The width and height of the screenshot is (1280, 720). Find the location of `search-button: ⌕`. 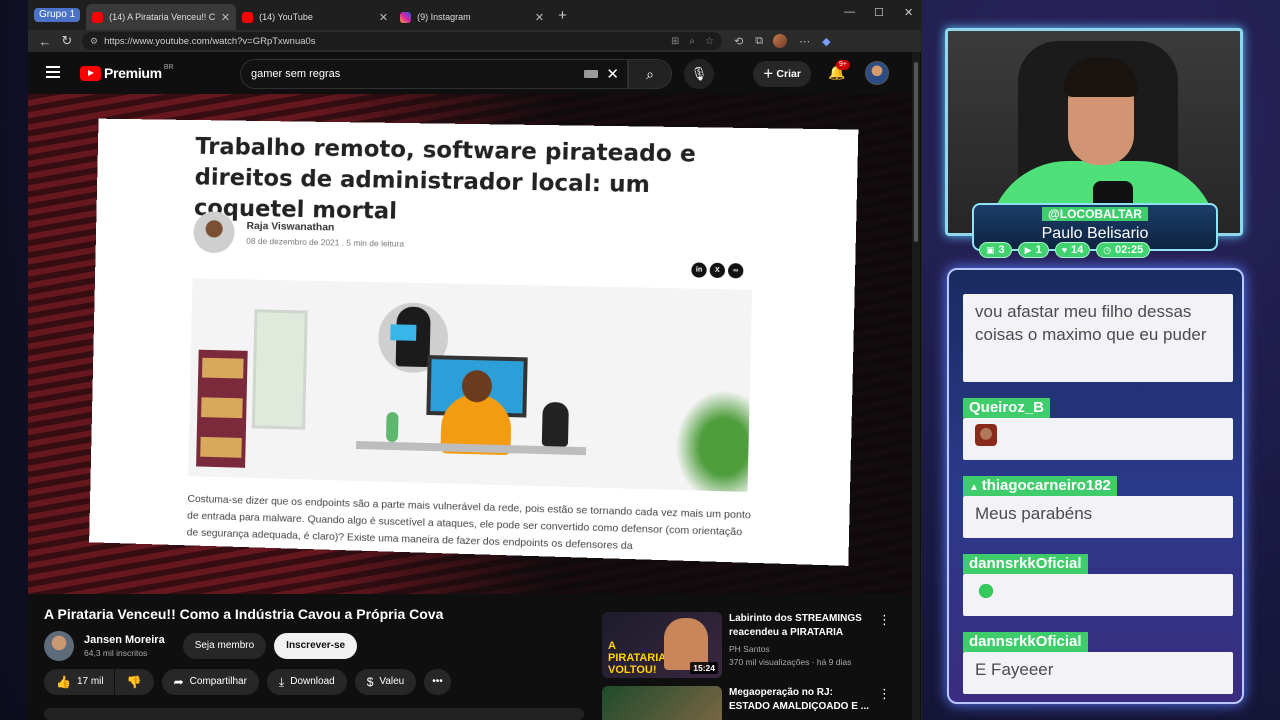

search-button: ⌕ is located at coordinates (650, 74).